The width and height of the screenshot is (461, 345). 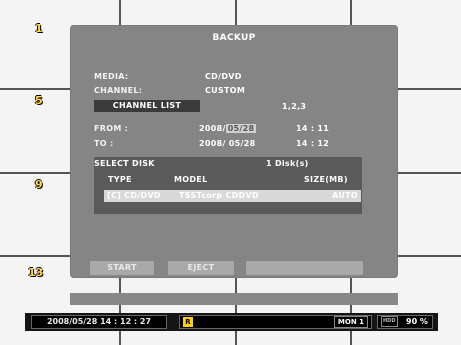 I want to click on status-datetime: 2008/05/28 14 : 12 : 27, so click(x=99, y=322).